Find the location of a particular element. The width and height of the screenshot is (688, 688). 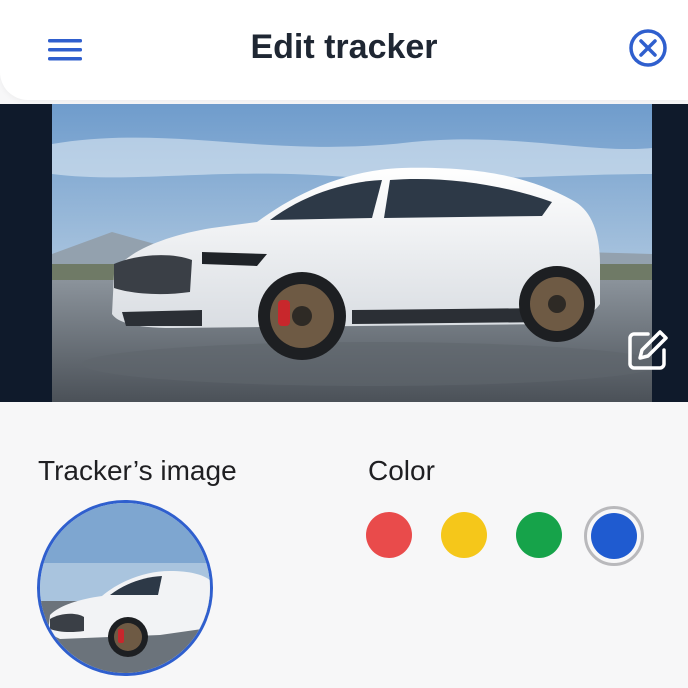

edit-photo-button is located at coordinates (648, 350).